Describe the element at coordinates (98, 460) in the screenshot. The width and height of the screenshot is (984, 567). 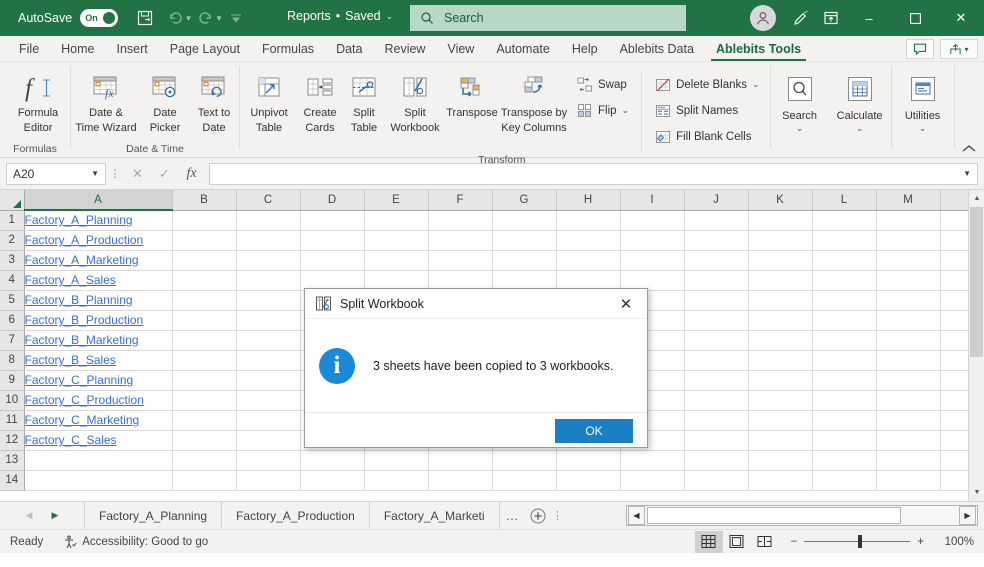
I see `cell-A13` at that location.